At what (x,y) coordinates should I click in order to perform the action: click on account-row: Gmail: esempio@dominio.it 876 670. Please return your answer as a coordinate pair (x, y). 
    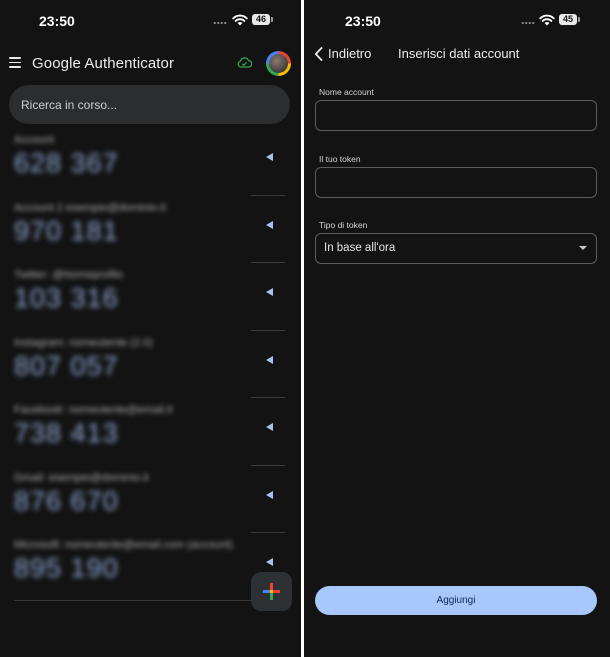
    Looking at the image, I should click on (150, 500).